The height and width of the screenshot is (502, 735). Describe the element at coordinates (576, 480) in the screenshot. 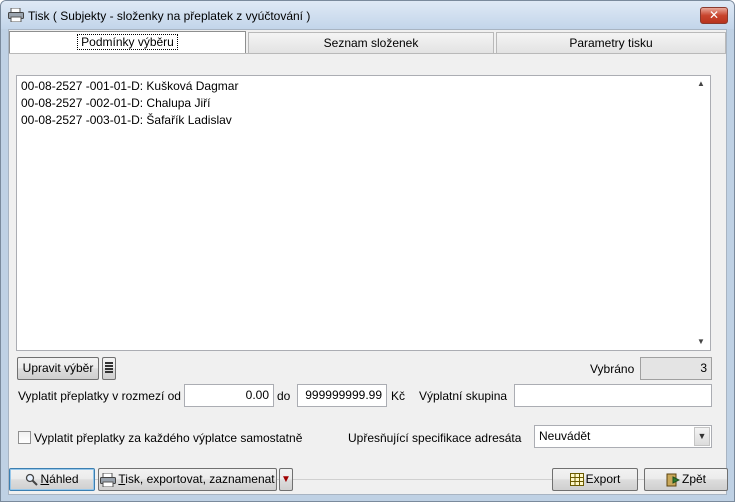

I see `spreadsheet-icon` at that location.